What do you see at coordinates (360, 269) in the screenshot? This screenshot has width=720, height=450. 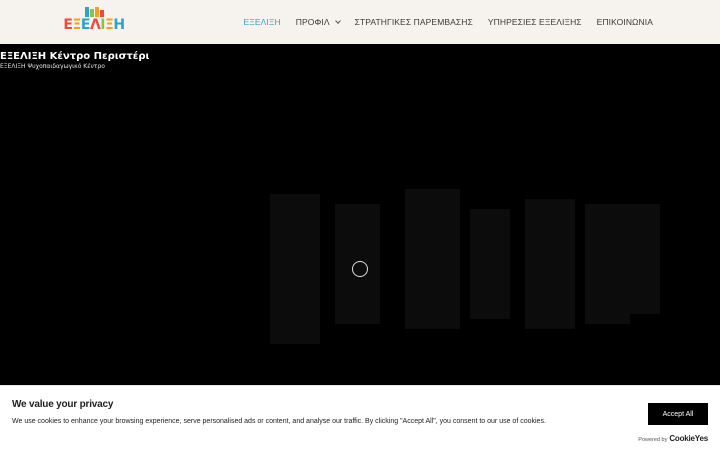 I see `loading-spinner-icon` at bounding box center [360, 269].